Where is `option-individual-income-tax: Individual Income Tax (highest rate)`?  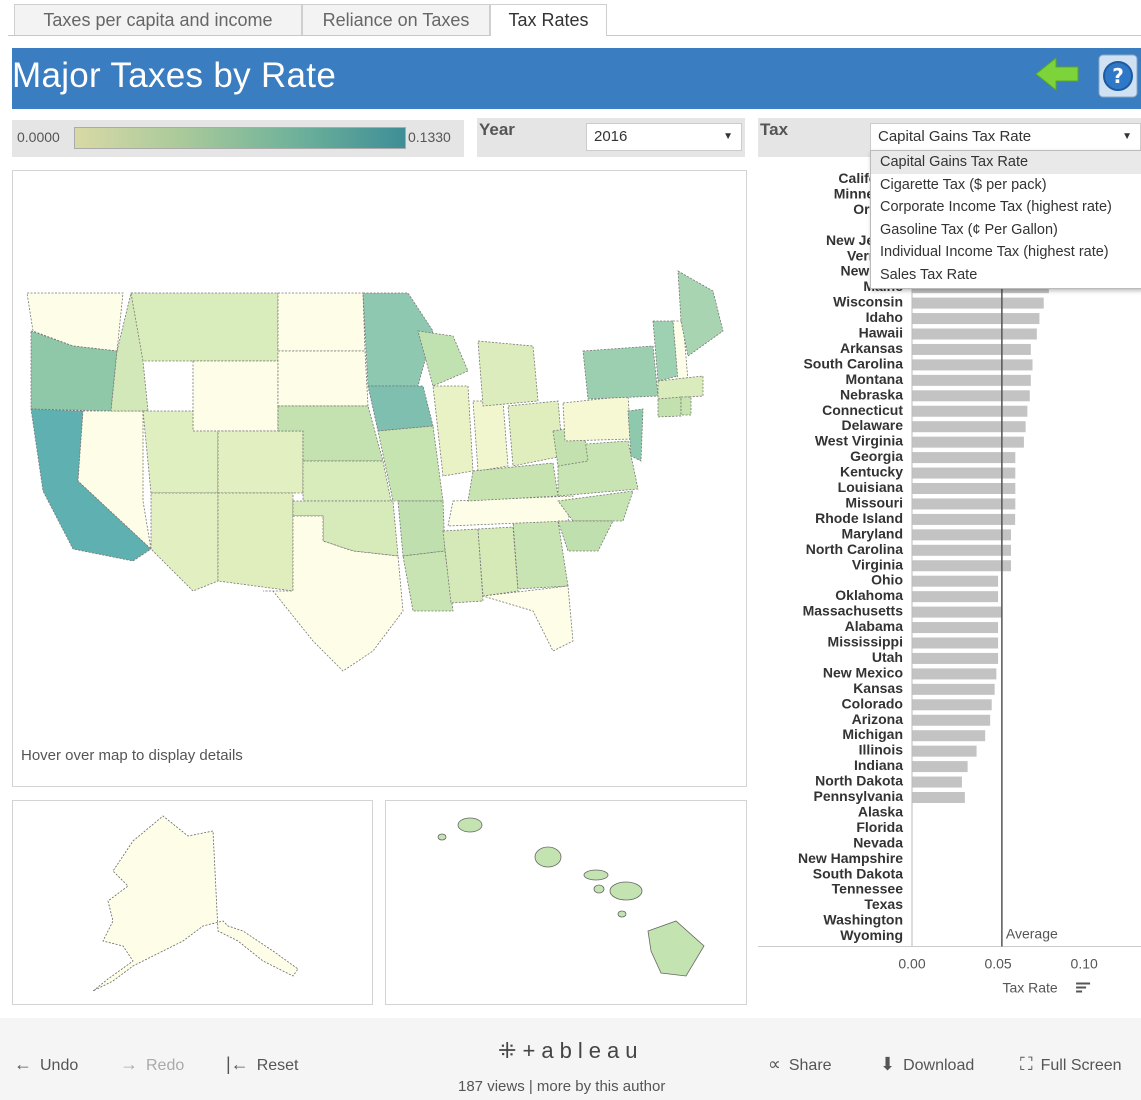
option-individual-income-tax: Individual Income Tax (highest rate) is located at coordinates (1006, 252).